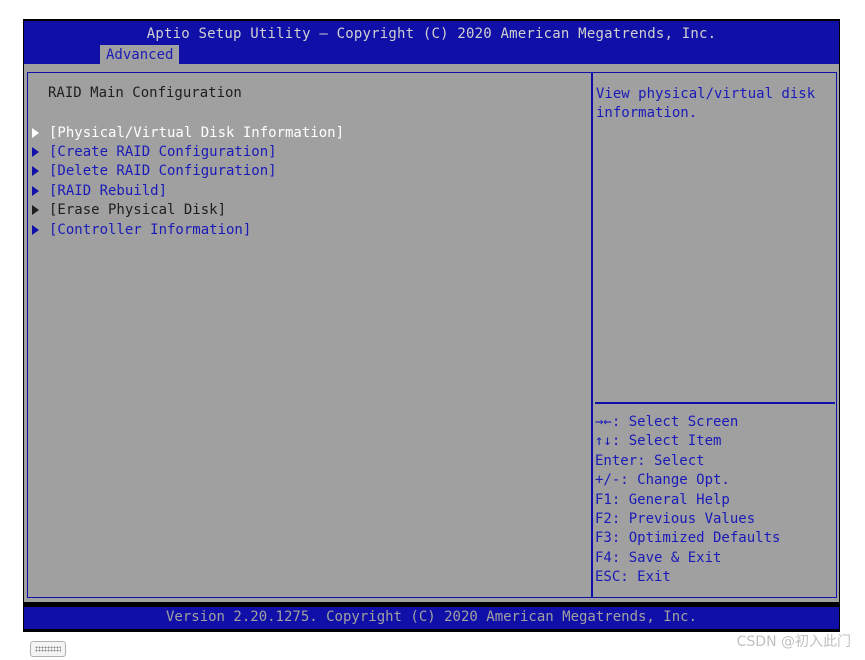 Image resolution: width=865 pixels, height=660 pixels. I want to click on help-divider, so click(715, 403).